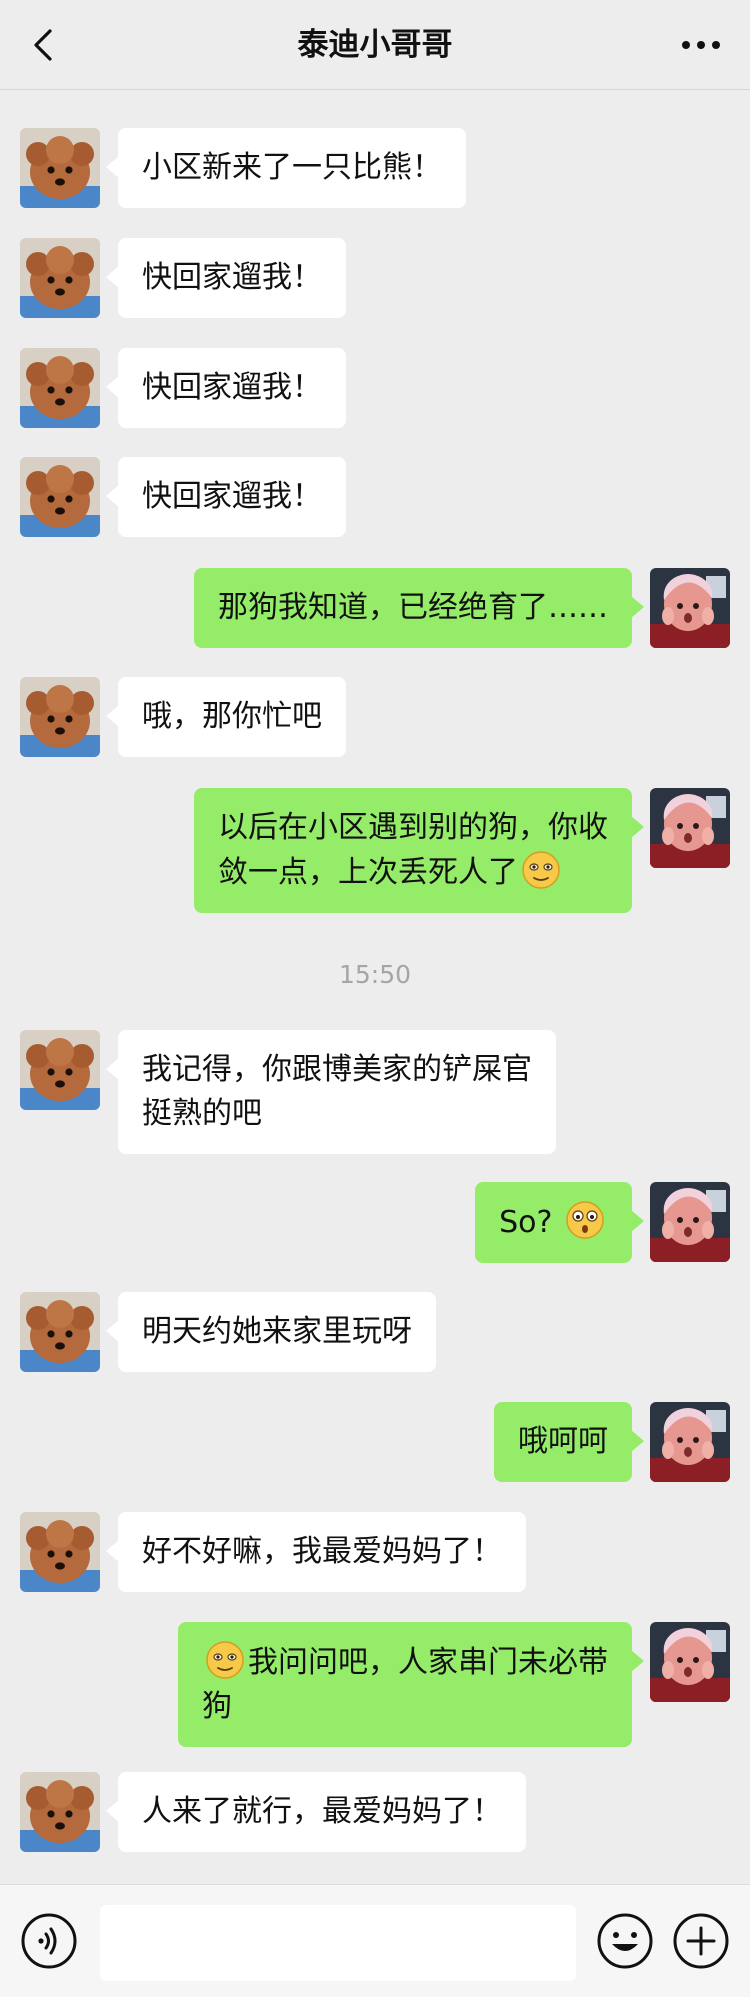 Image resolution: width=750 pixels, height=1997 pixels. Describe the element at coordinates (322, 1551) in the screenshot. I see `message-text: 好不好嘛，我最爱妈妈了！` at that location.